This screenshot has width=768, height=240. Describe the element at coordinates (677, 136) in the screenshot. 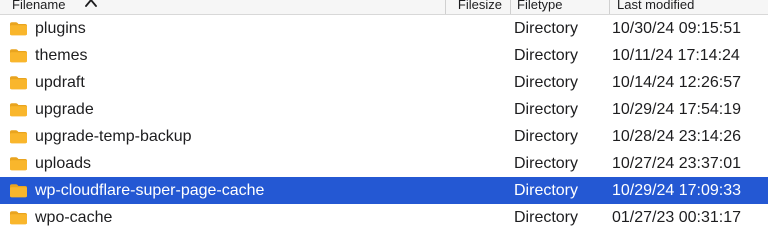

I see `file-last-modified: 10/28/24 23:14:26` at that location.